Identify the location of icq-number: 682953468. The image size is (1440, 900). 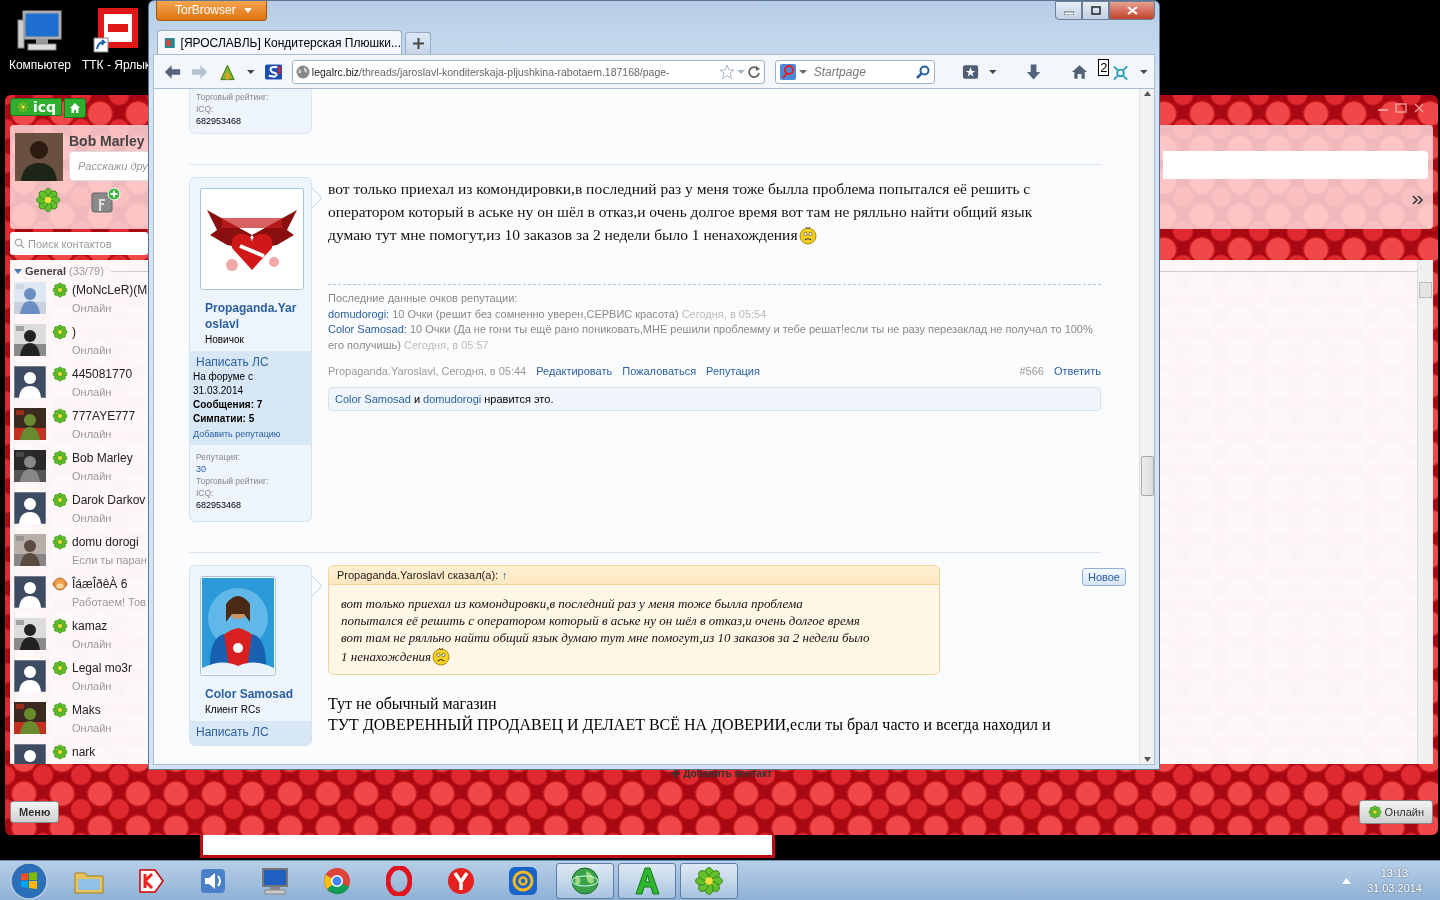
(219, 121).